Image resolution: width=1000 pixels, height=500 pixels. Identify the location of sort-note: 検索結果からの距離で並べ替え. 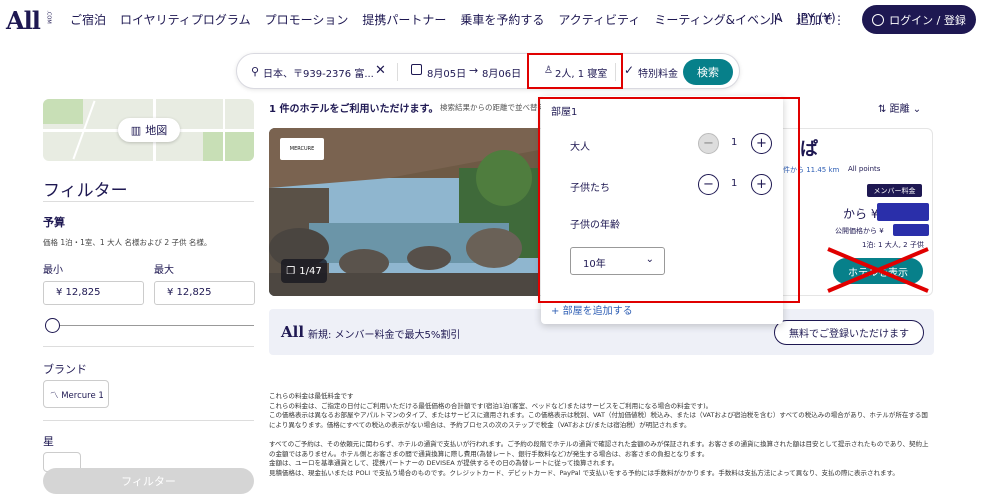
(492, 107).